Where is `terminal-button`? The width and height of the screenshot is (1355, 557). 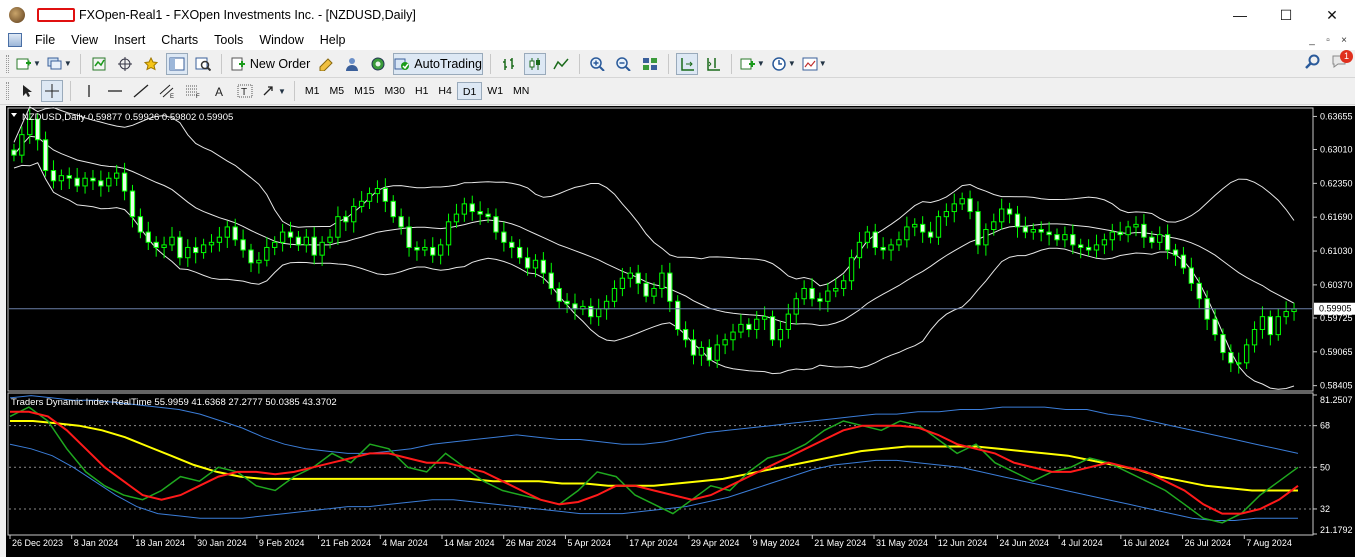
terminal-button is located at coordinates (176, 63).